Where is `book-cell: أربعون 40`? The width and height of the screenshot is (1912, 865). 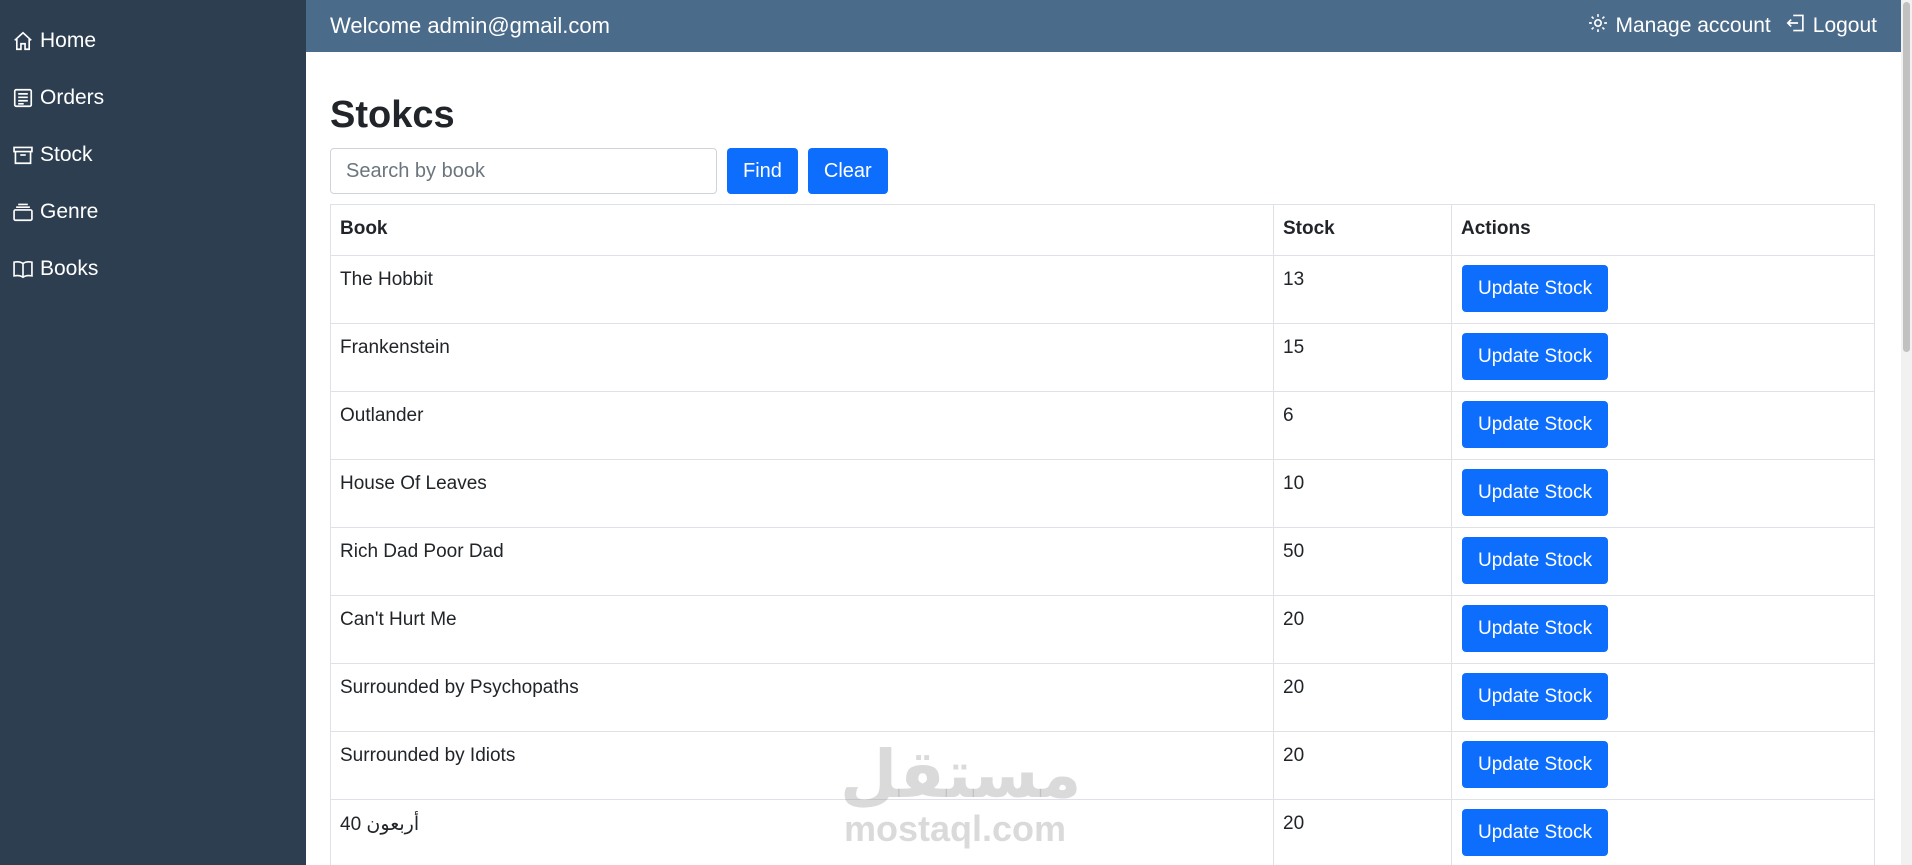
book-cell: أربعون 40 is located at coordinates (802, 832).